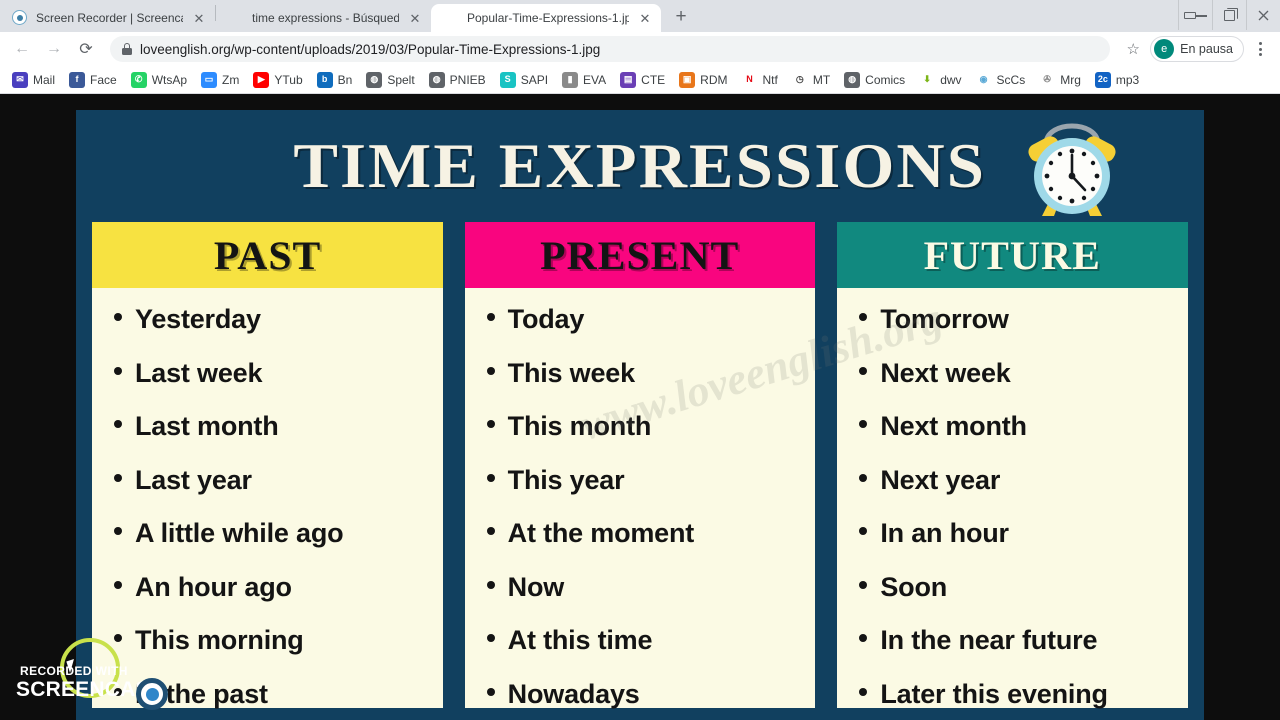 This screenshot has height=720, width=1280. What do you see at coordinates (566, 479) in the screenshot?
I see `list-item-label: This year` at bounding box center [566, 479].